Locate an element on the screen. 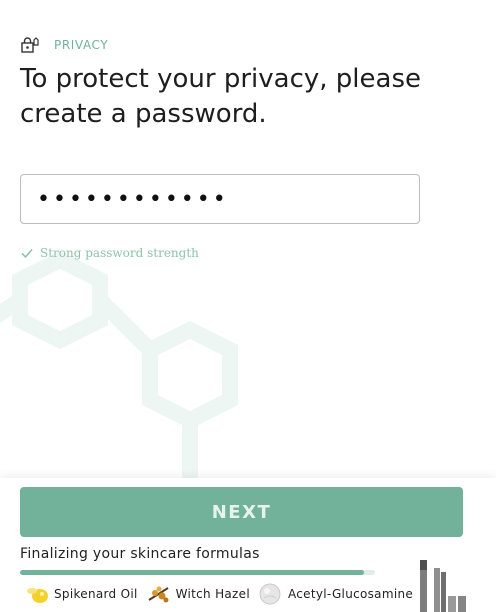  next-button: NEXT is located at coordinates (241, 512).